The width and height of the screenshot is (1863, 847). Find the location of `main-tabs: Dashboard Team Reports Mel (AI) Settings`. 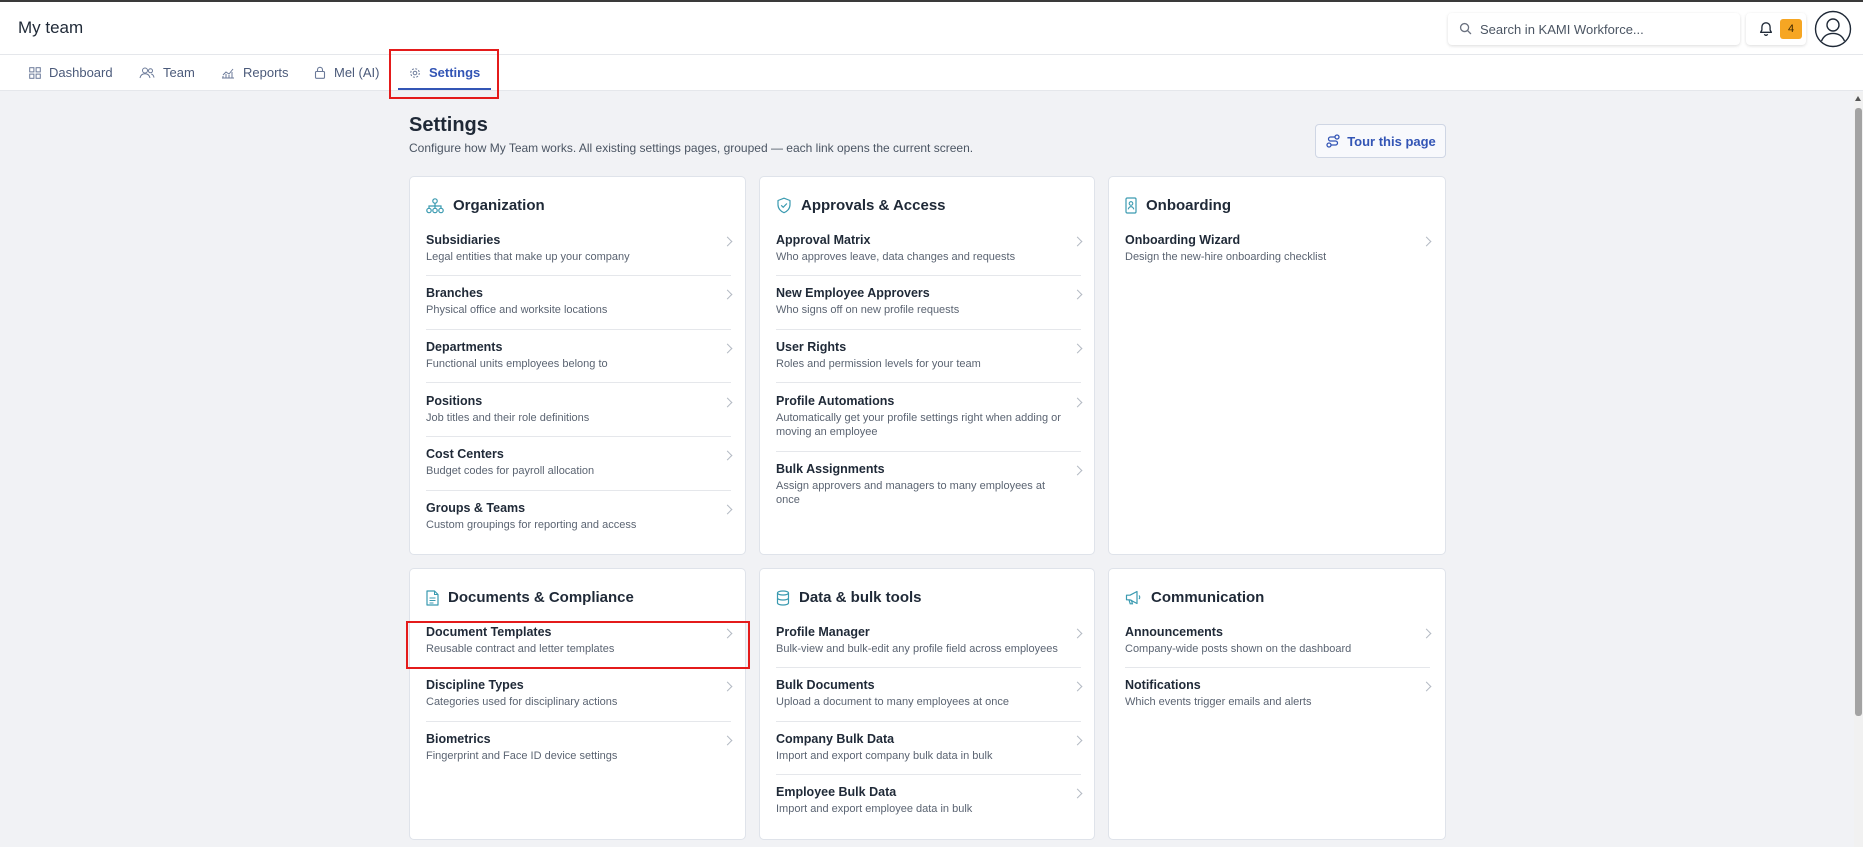

main-tabs: Dashboard Team Reports Mel (AI) Settings is located at coordinates (931, 72).